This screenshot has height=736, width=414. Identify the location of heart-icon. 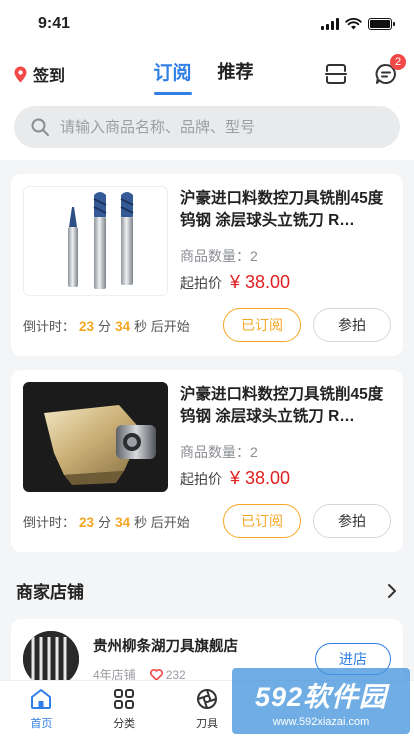
(156, 674).